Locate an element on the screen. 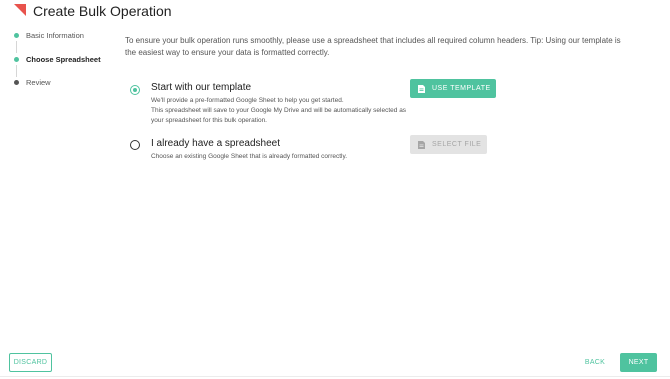  step-label: Basic Information is located at coordinates (55, 35).